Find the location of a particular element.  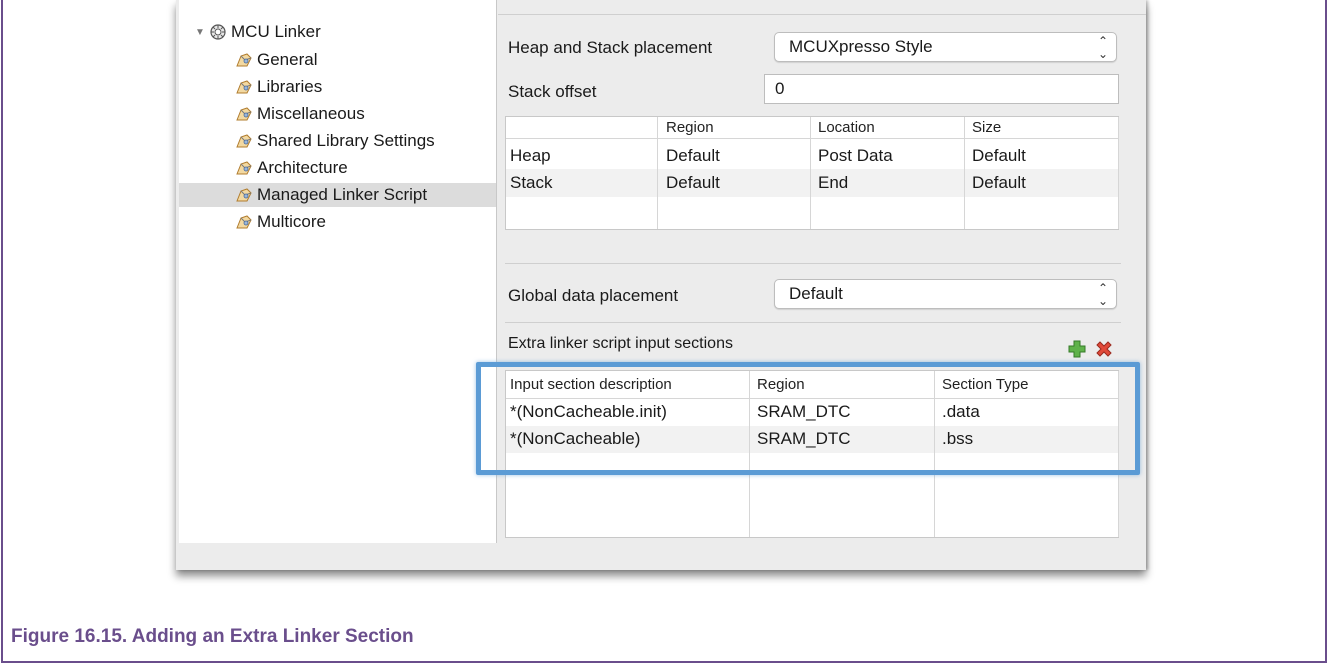

tree-item-label: Miscellaneous is located at coordinates (311, 113).